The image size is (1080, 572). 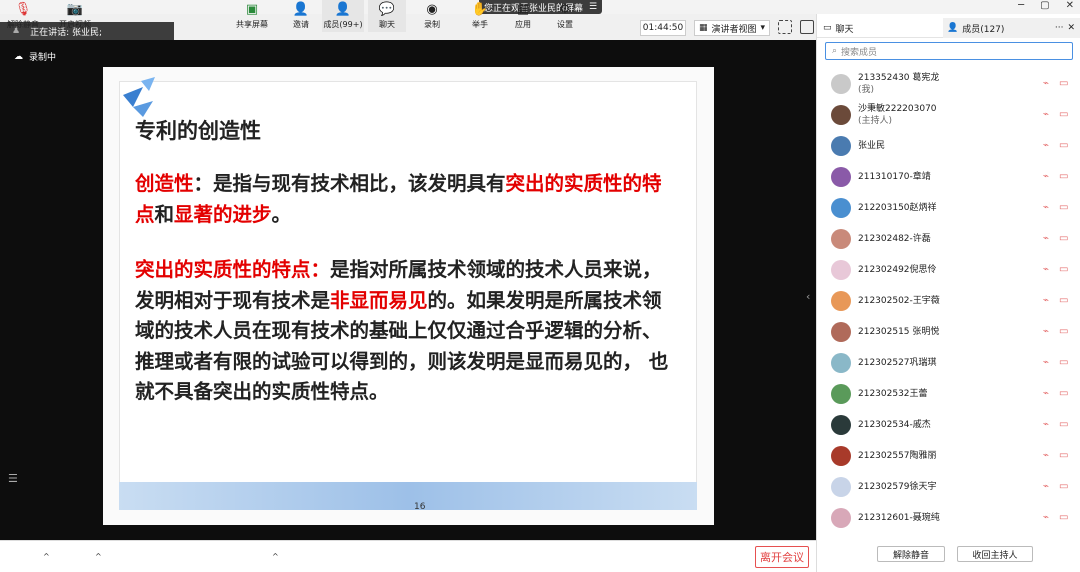 What do you see at coordinates (523, 9) in the screenshot?
I see `apps-grid-icon: ▦` at bounding box center [523, 9].